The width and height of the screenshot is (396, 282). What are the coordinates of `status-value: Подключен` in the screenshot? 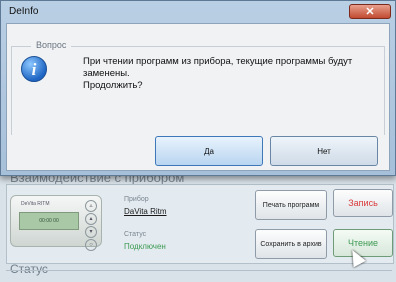 It's located at (145, 246).